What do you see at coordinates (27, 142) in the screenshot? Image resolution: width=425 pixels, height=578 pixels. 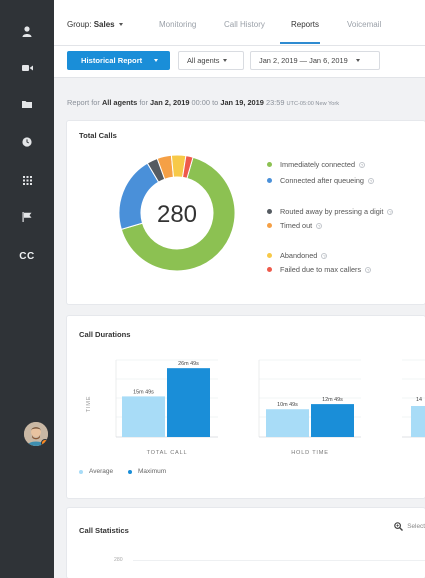 I see `clock-icon` at bounding box center [27, 142].